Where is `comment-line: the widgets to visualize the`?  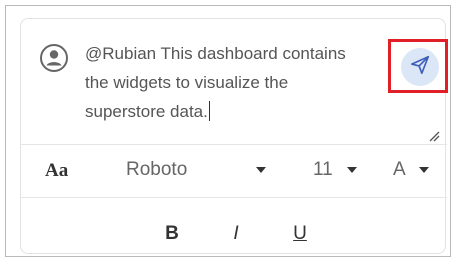 comment-line: the widgets to visualize the is located at coordinates (187, 82).